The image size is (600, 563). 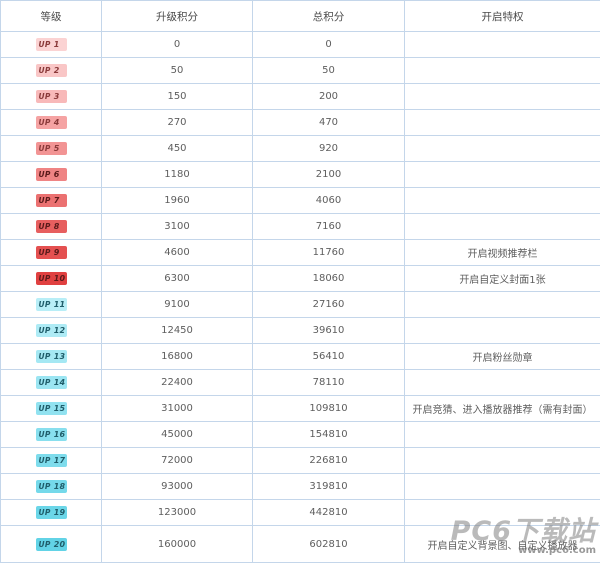 I want to click on upgrade-points-cell: 31000, so click(x=177, y=409).